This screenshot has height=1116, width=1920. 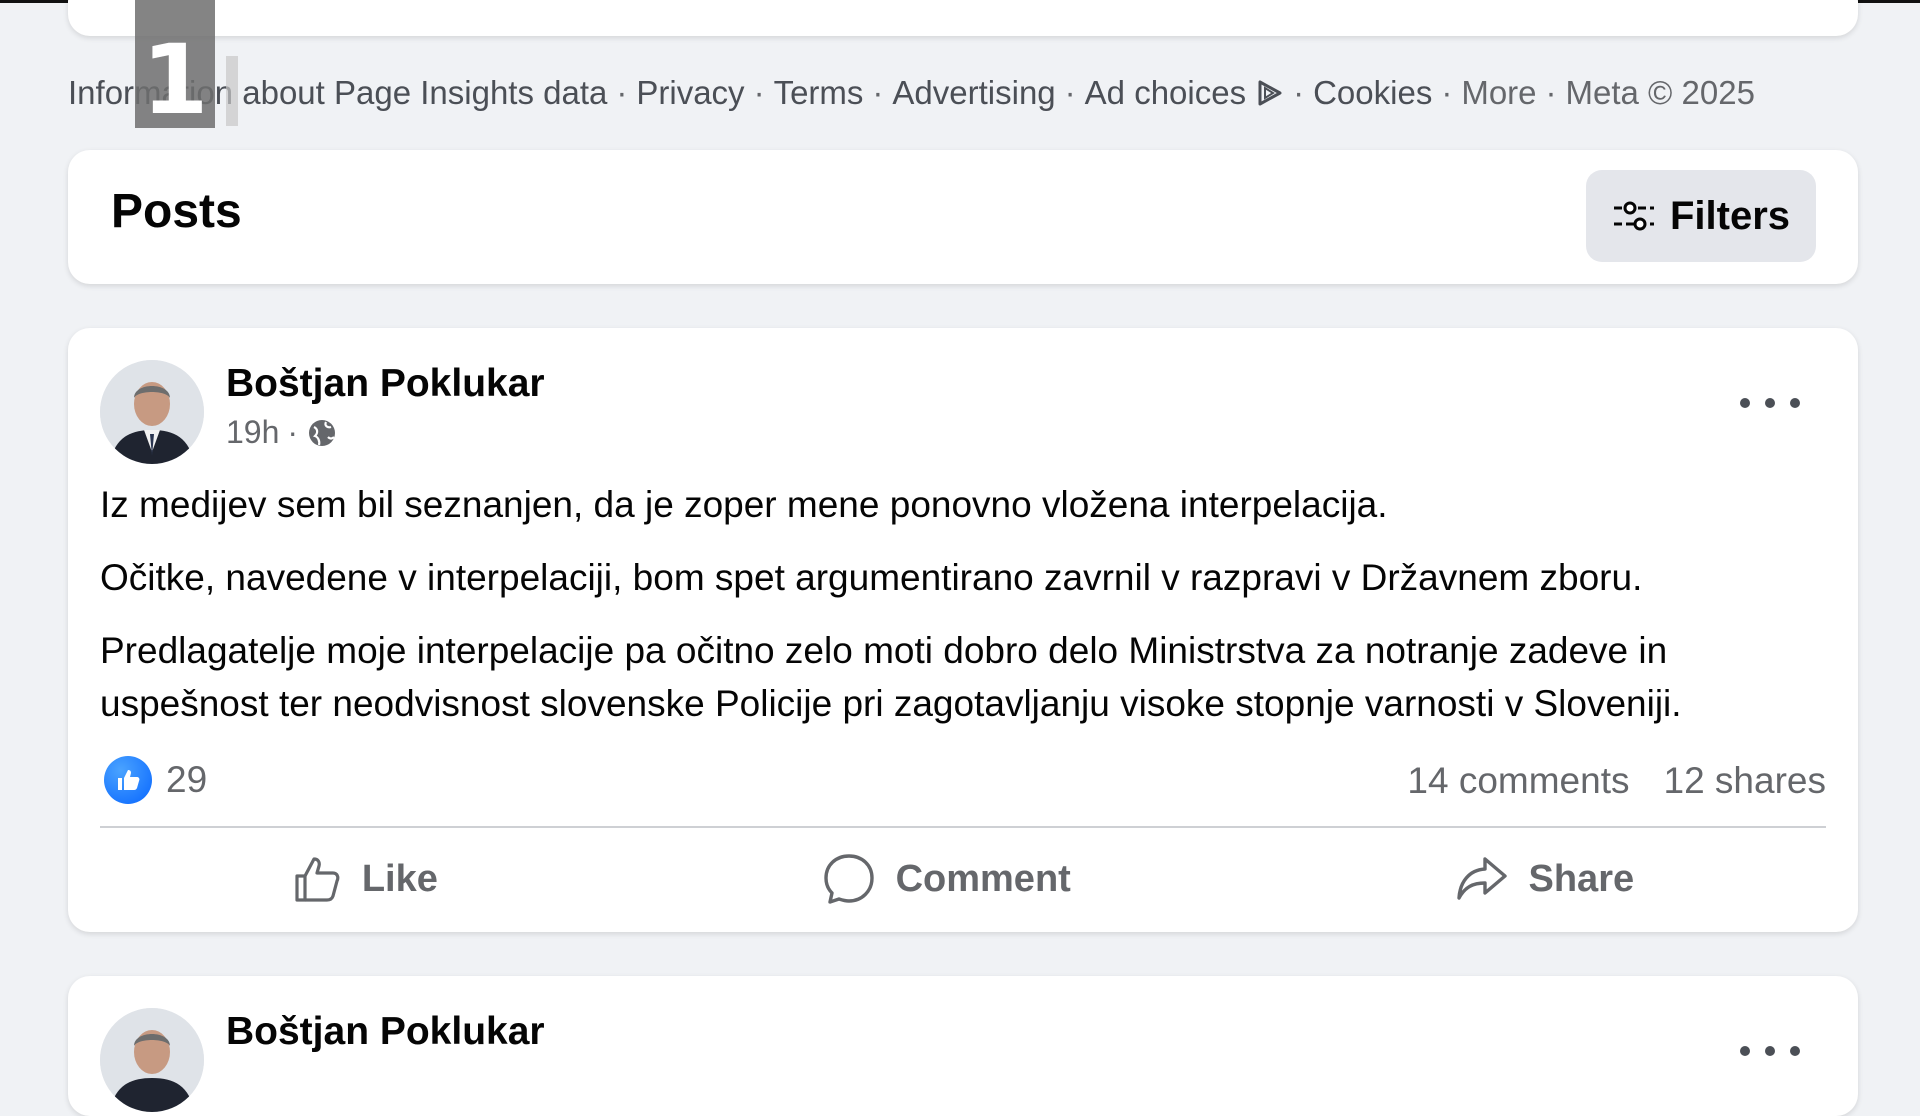 I want to click on filters-button: Filters, so click(x=1701, y=216).